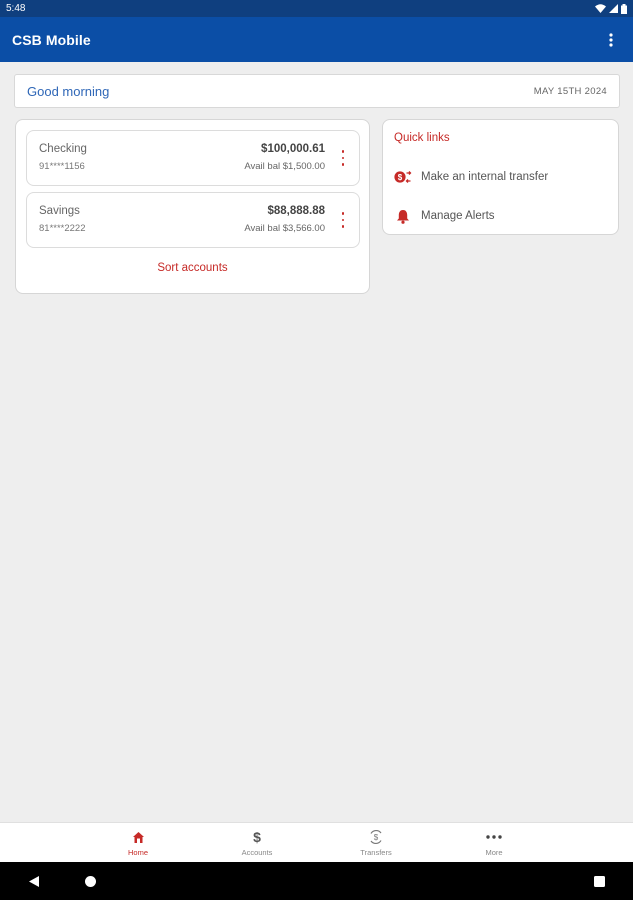 The image size is (633, 900). I want to click on nav-item-transfers: $ Transfers, so click(376, 843).